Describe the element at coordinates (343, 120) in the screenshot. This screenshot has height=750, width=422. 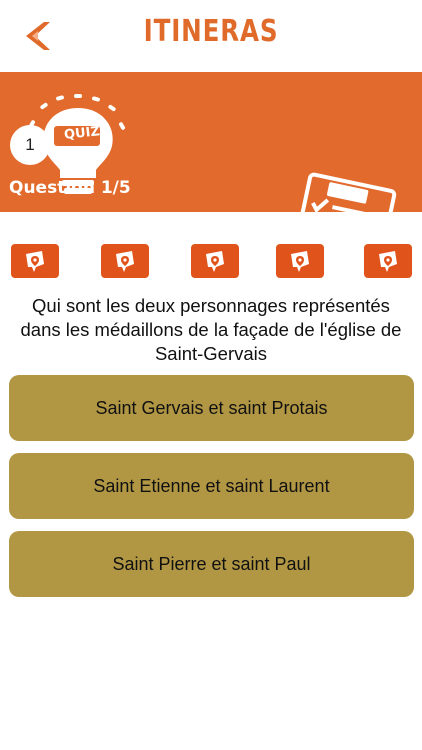
I see `paper-quiz-label: QUIZ` at that location.